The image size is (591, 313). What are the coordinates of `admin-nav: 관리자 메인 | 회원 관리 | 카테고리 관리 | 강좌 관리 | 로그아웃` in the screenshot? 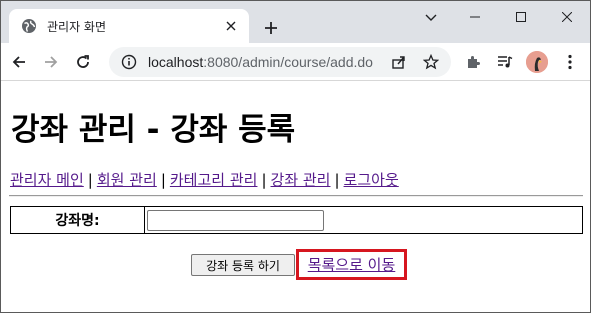 It's located at (204, 179).